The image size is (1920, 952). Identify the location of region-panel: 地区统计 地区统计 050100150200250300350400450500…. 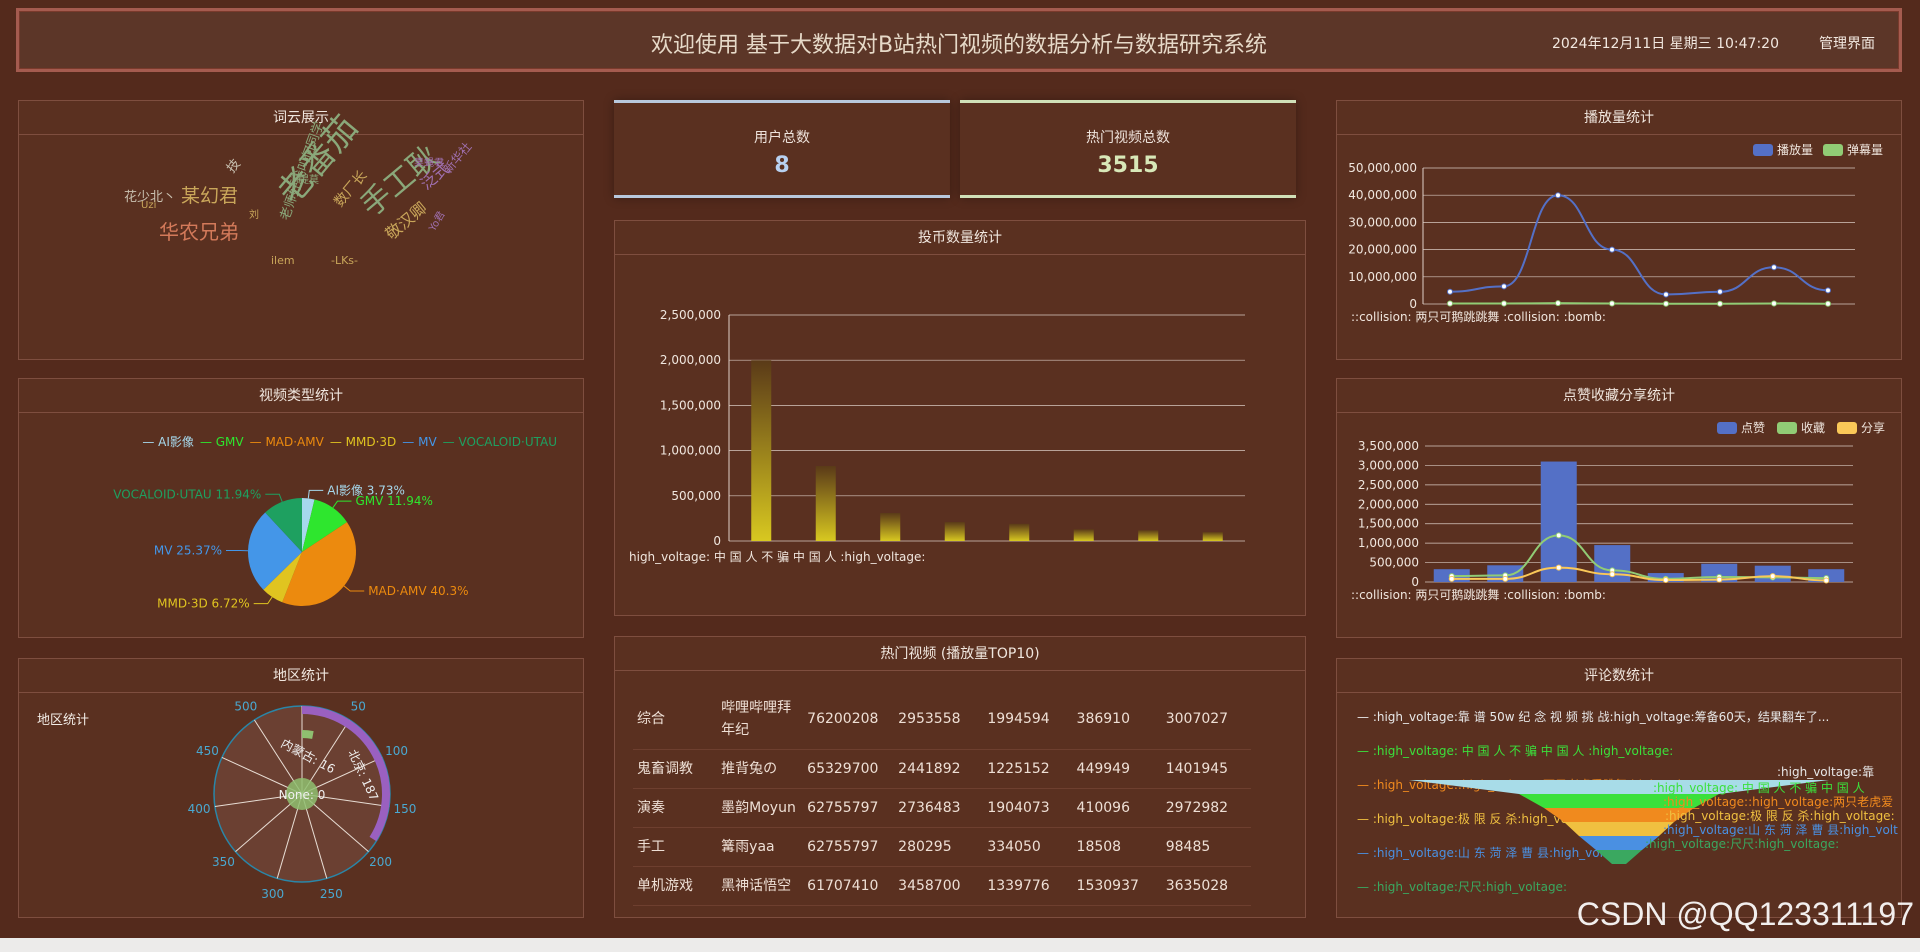
(301, 788).